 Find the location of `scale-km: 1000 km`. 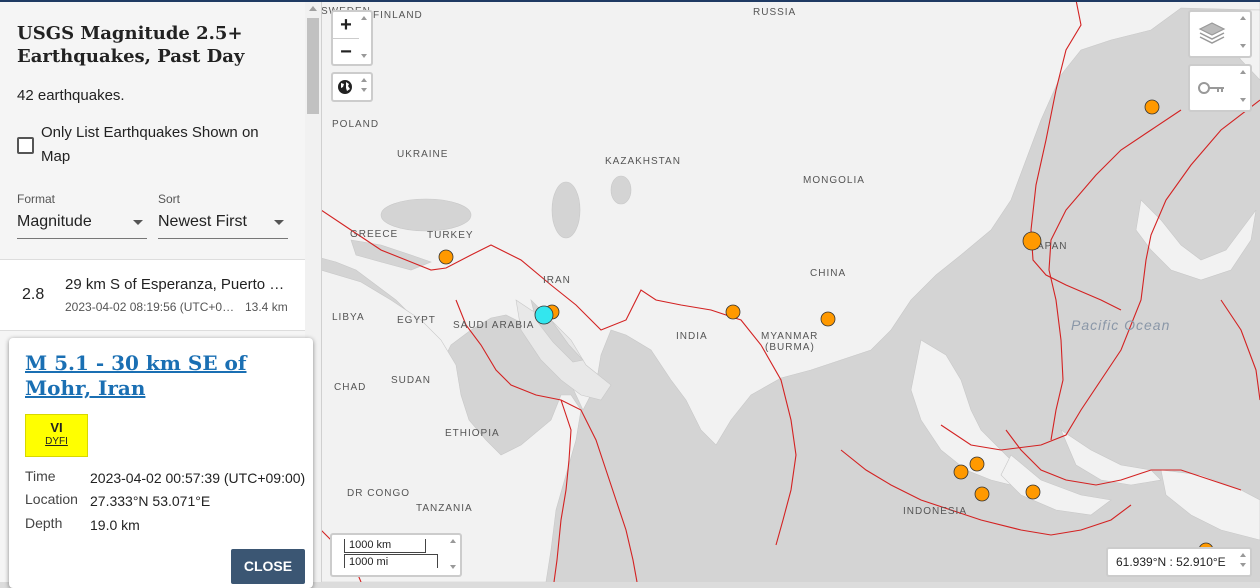

scale-km: 1000 km is located at coordinates (385, 546).